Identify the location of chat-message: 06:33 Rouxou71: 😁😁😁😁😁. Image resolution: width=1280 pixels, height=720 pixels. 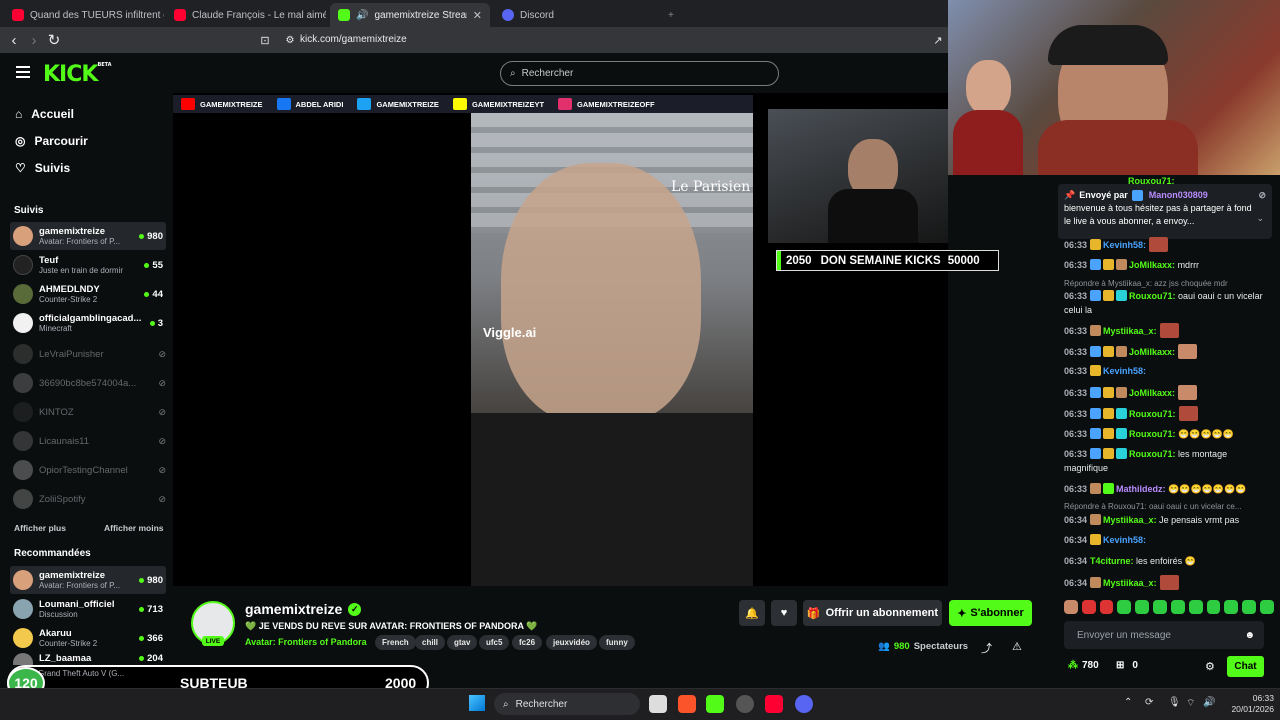
(1164, 434).